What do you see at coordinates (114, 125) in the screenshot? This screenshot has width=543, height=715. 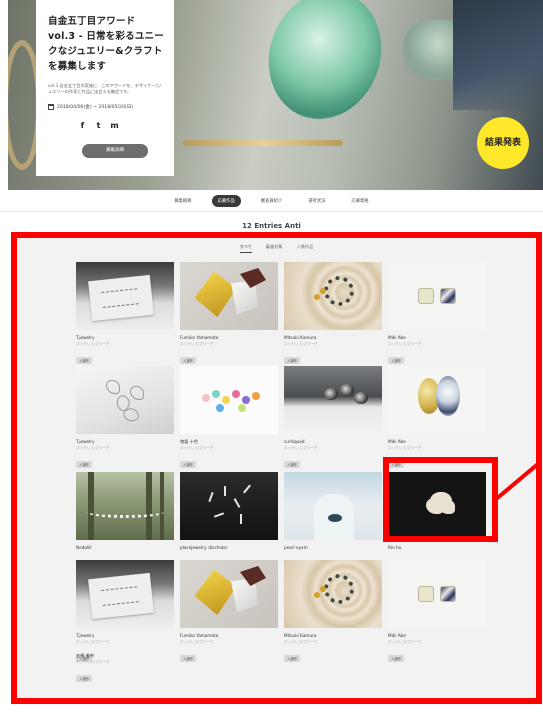 I see `message-icon: m` at bounding box center [114, 125].